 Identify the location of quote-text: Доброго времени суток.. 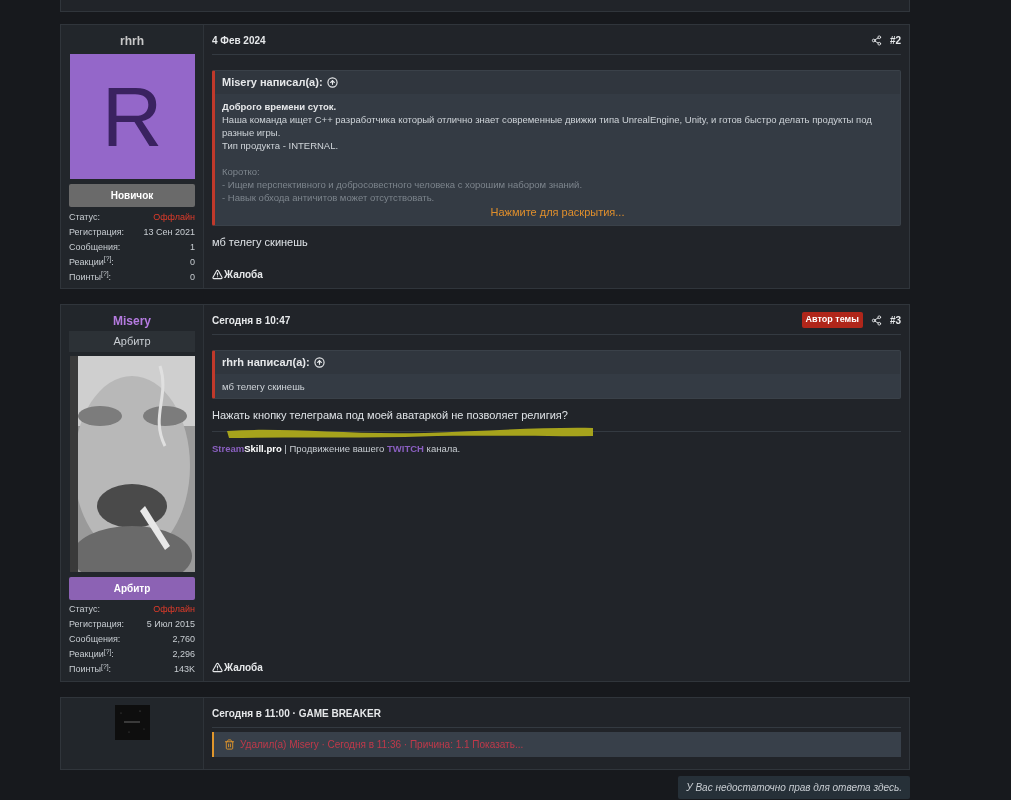
(280, 106).